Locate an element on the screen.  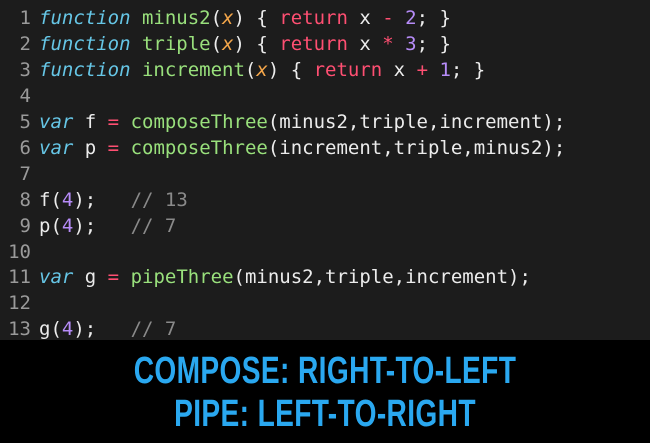
caption-compose: COMPOSE: RIGHT-TO-LEFT is located at coordinates (325, 371).